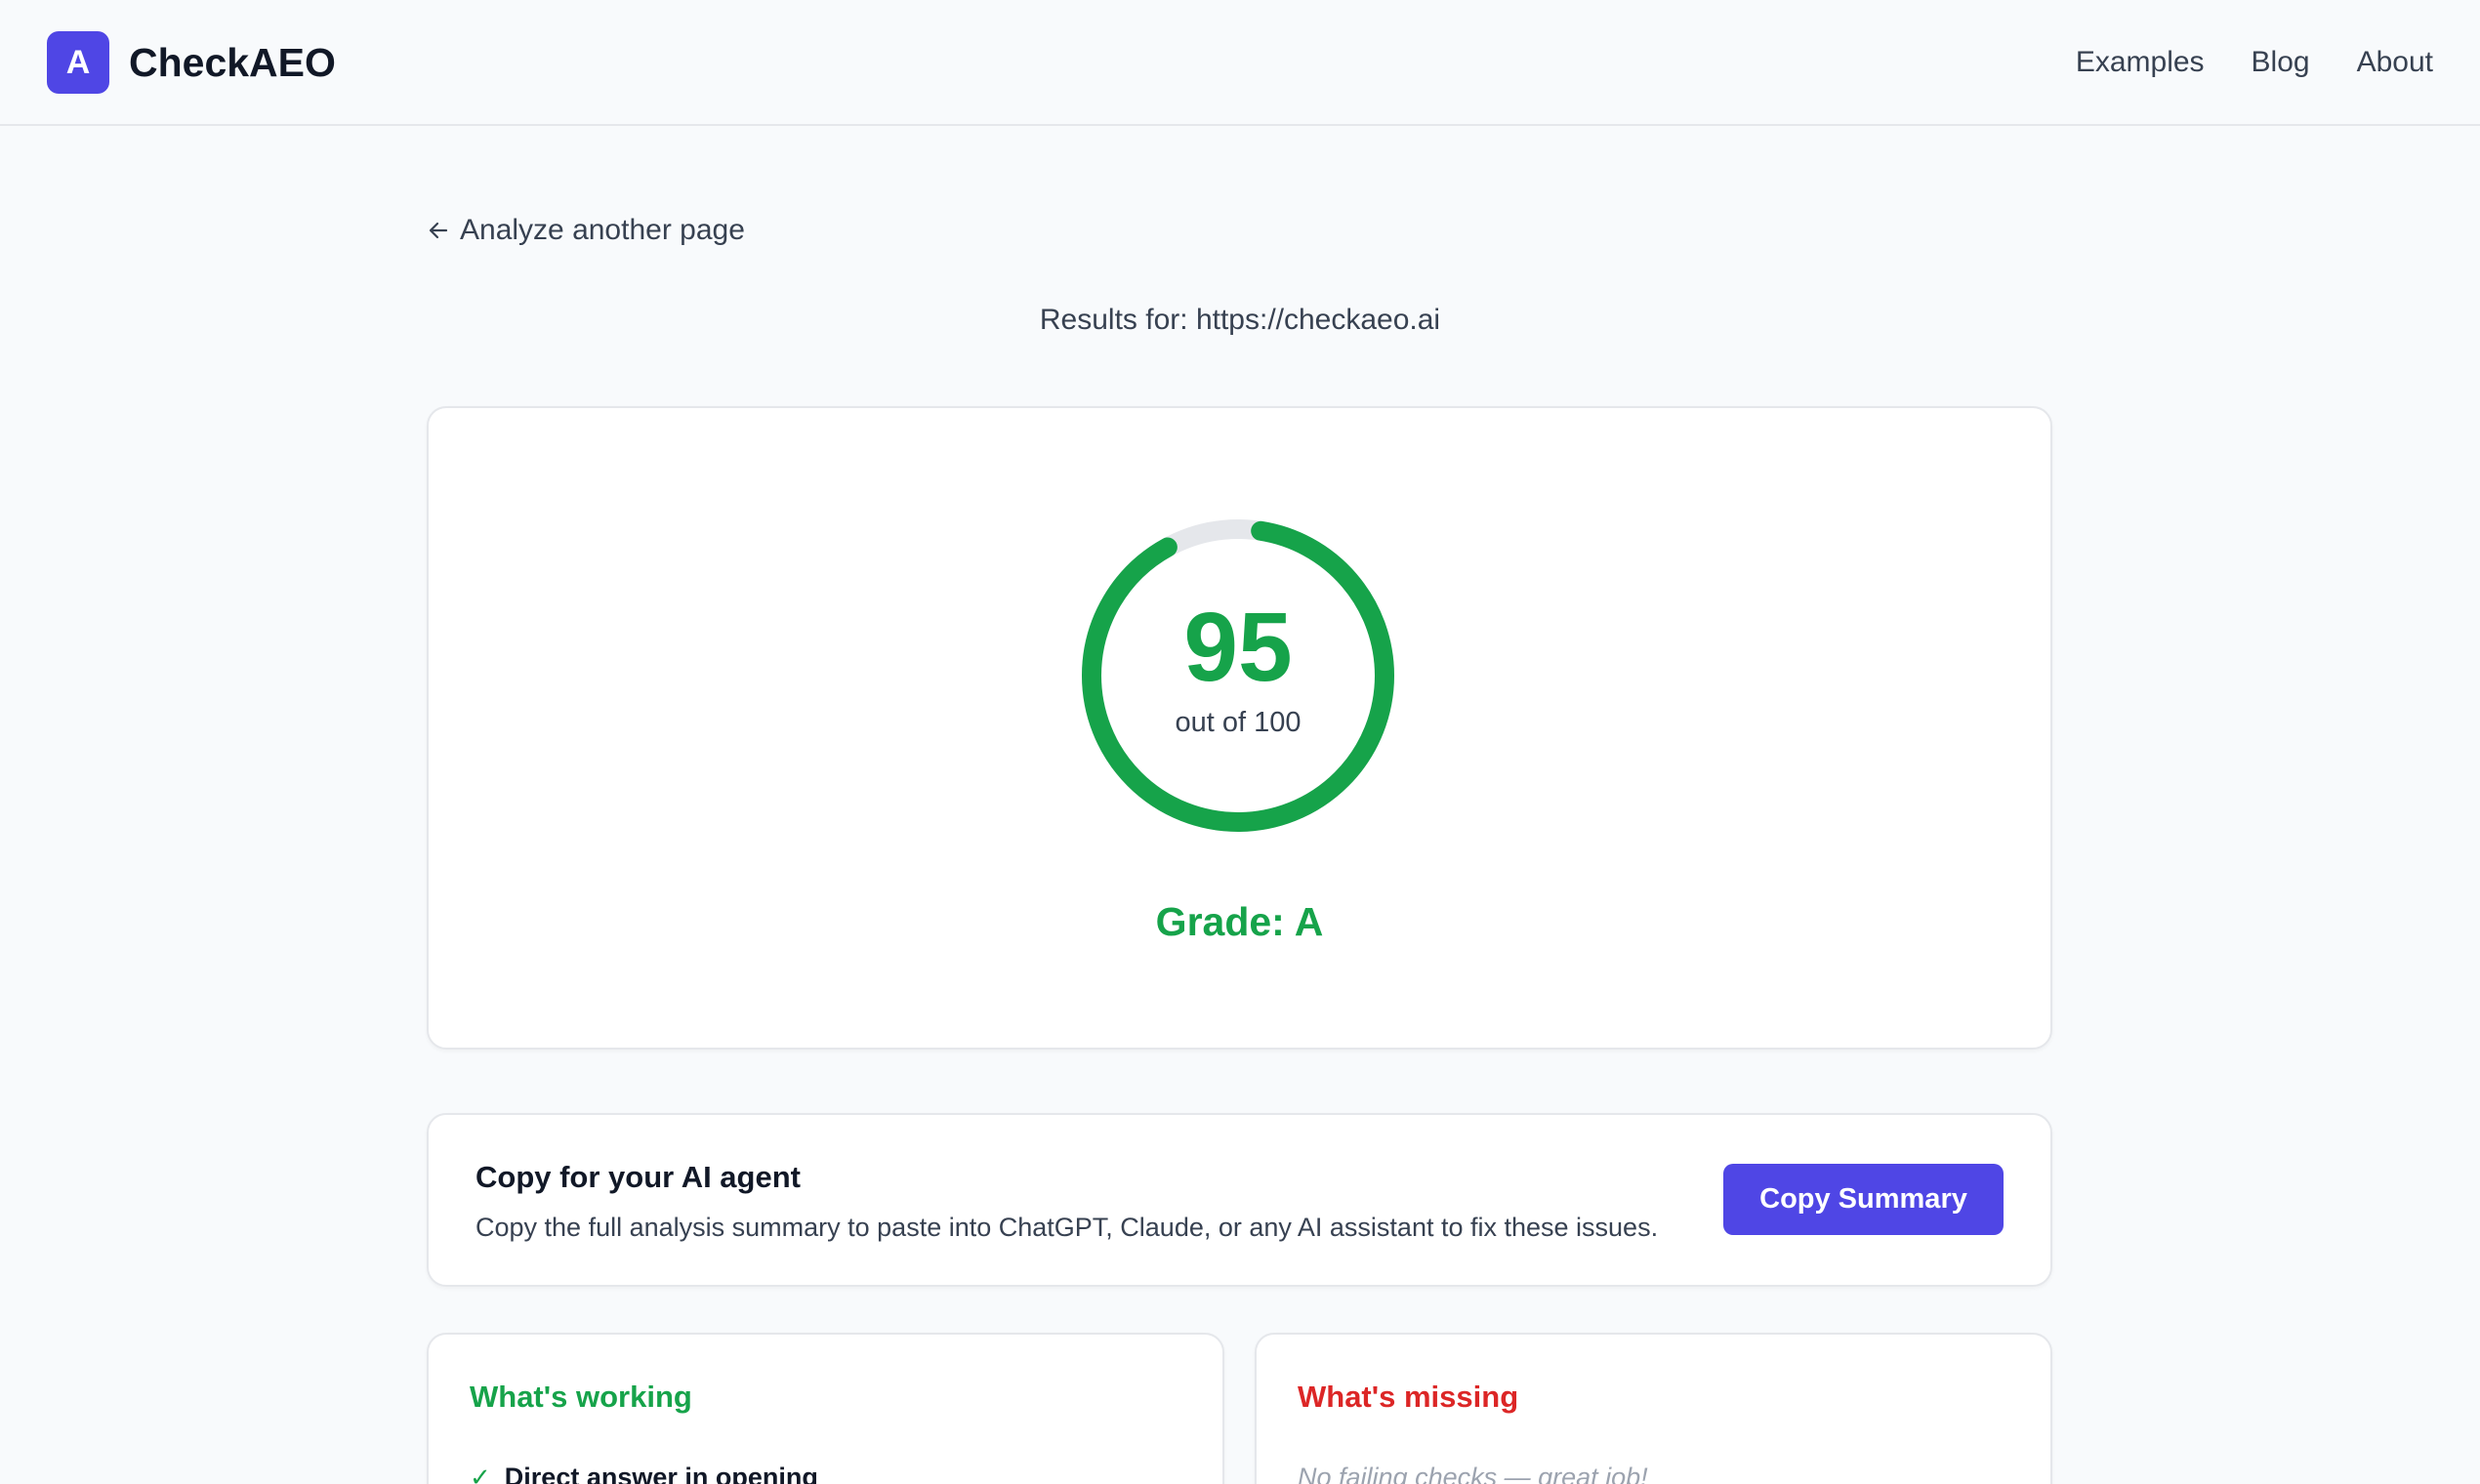 This screenshot has height=1484, width=2480. I want to click on whats-working-title: What's working, so click(581, 1397).